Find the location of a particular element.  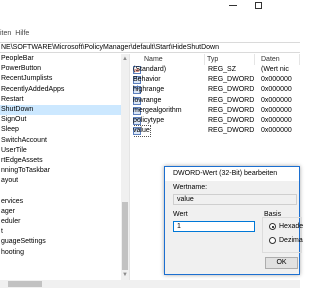

column-header-name: Name is located at coordinates (169, 59).